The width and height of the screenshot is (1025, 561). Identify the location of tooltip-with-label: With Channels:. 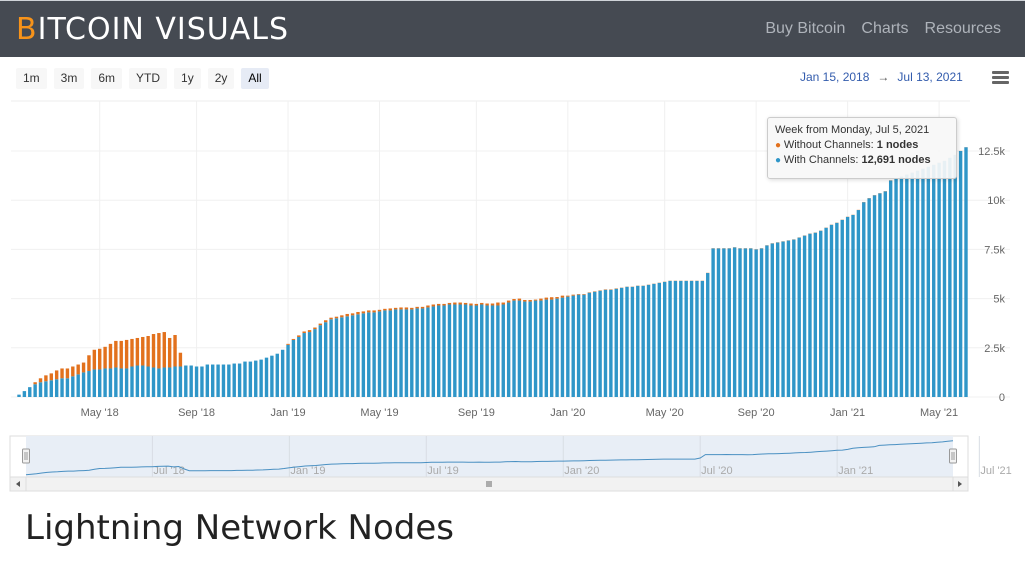
(822, 160).